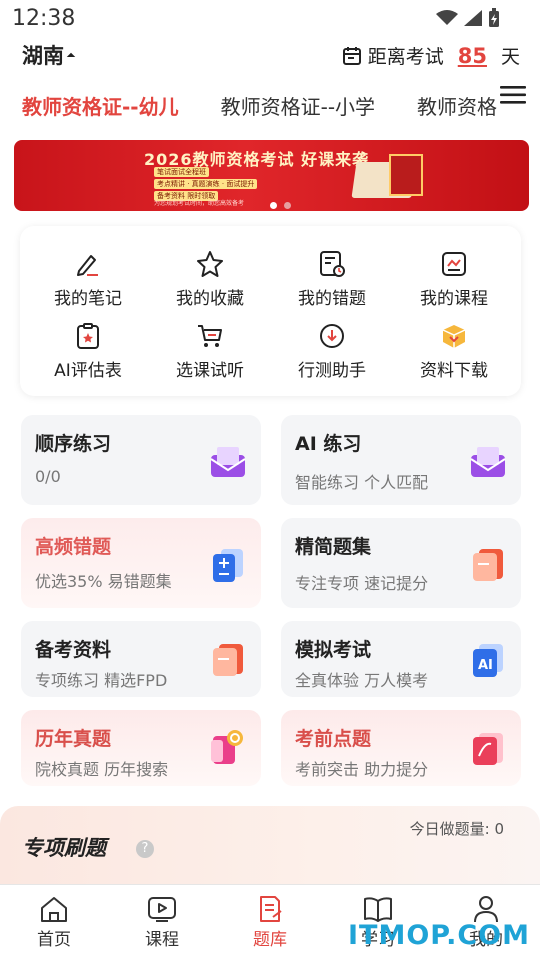 This screenshot has height=961, width=540. I want to click on nav-label: 题库, so click(270, 940).